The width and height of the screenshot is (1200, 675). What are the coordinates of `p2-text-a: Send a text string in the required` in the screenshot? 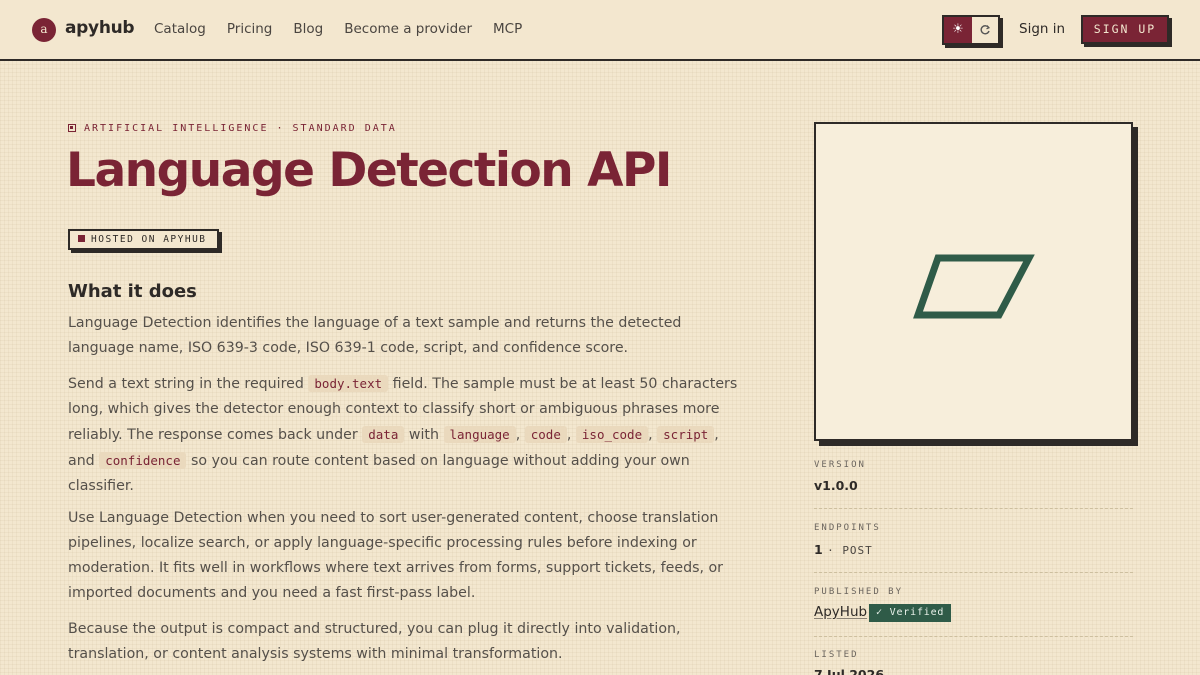 It's located at (186, 384).